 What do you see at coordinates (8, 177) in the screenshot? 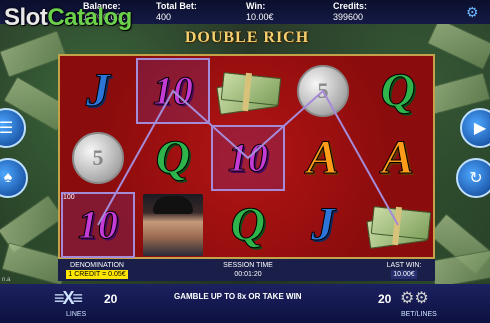
I see `cards-icon: ♠` at bounding box center [8, 177].